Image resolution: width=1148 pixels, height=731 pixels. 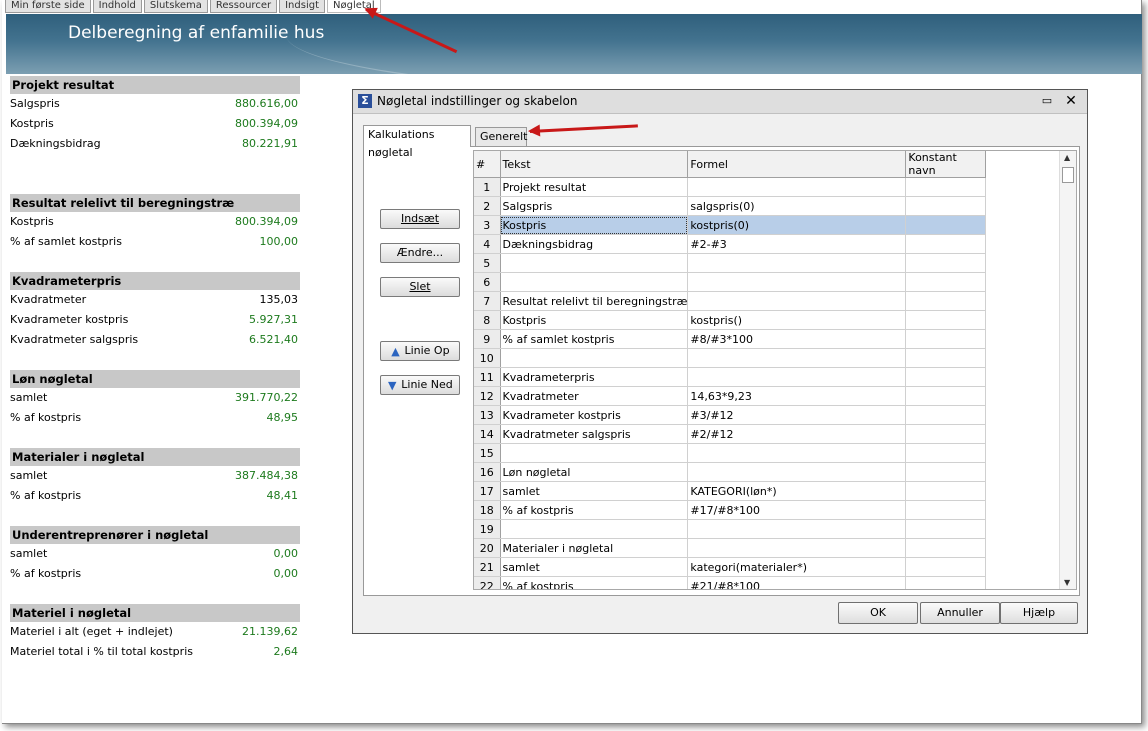 I want to click on table-row: 11 Kvadrameterpris, so click(x=730, y=377).